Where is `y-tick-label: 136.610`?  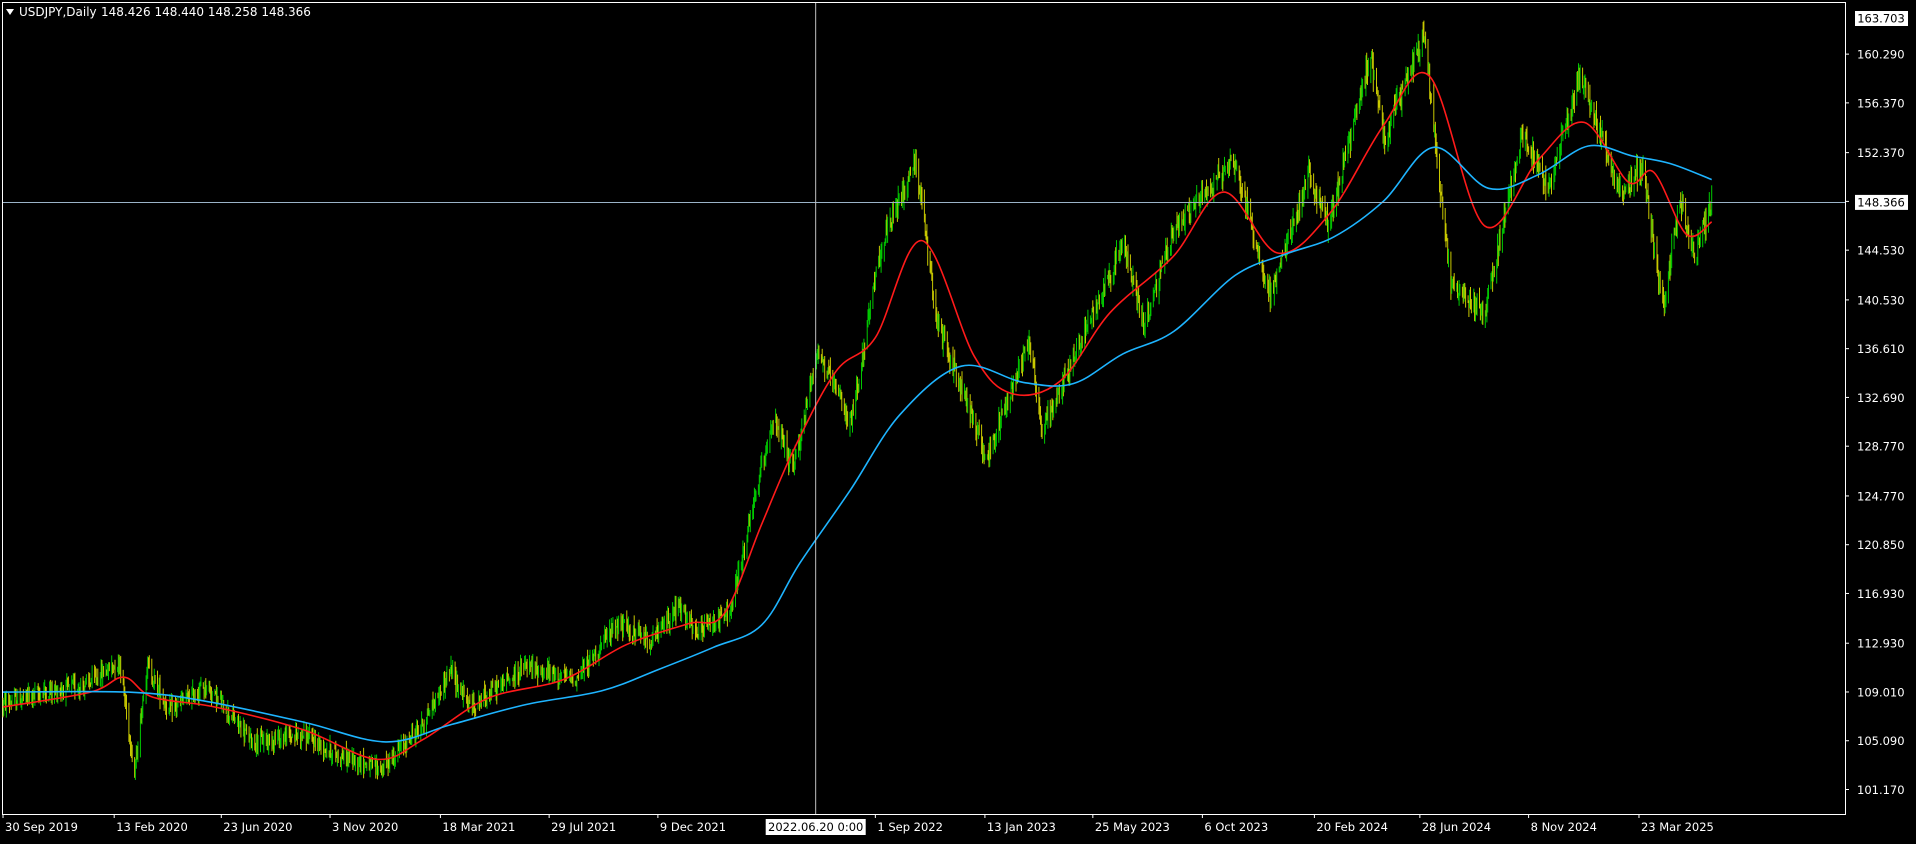
y-tick-label: 136.610 is located at coordinates (1881, 349).